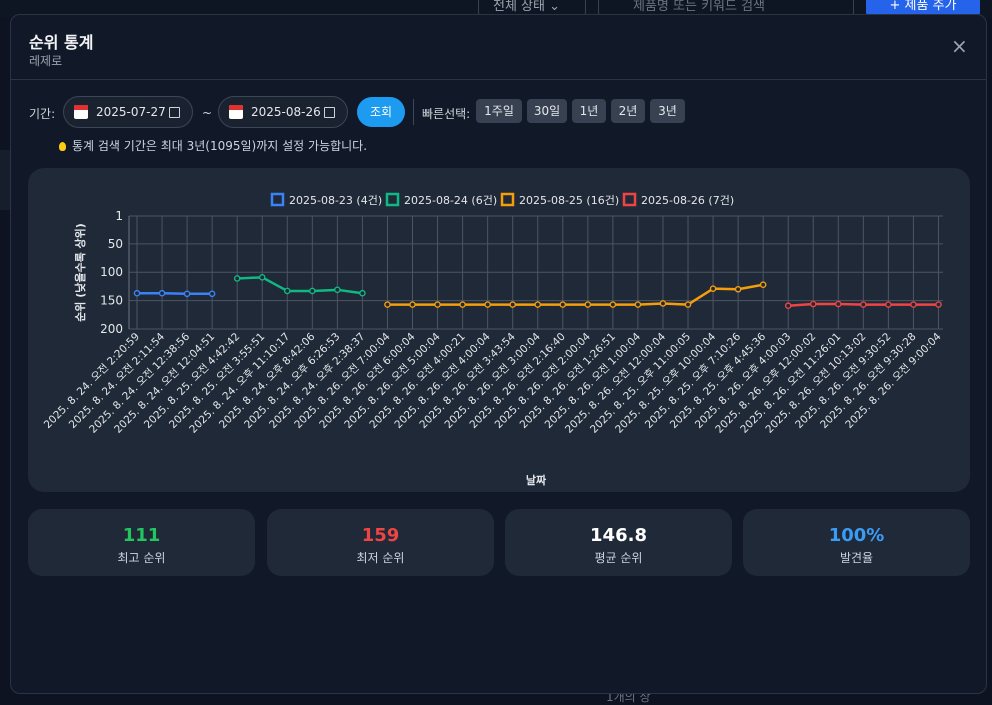 This screenshot has height=705, width=992. I want to click on header-divider, so click(498, 79).